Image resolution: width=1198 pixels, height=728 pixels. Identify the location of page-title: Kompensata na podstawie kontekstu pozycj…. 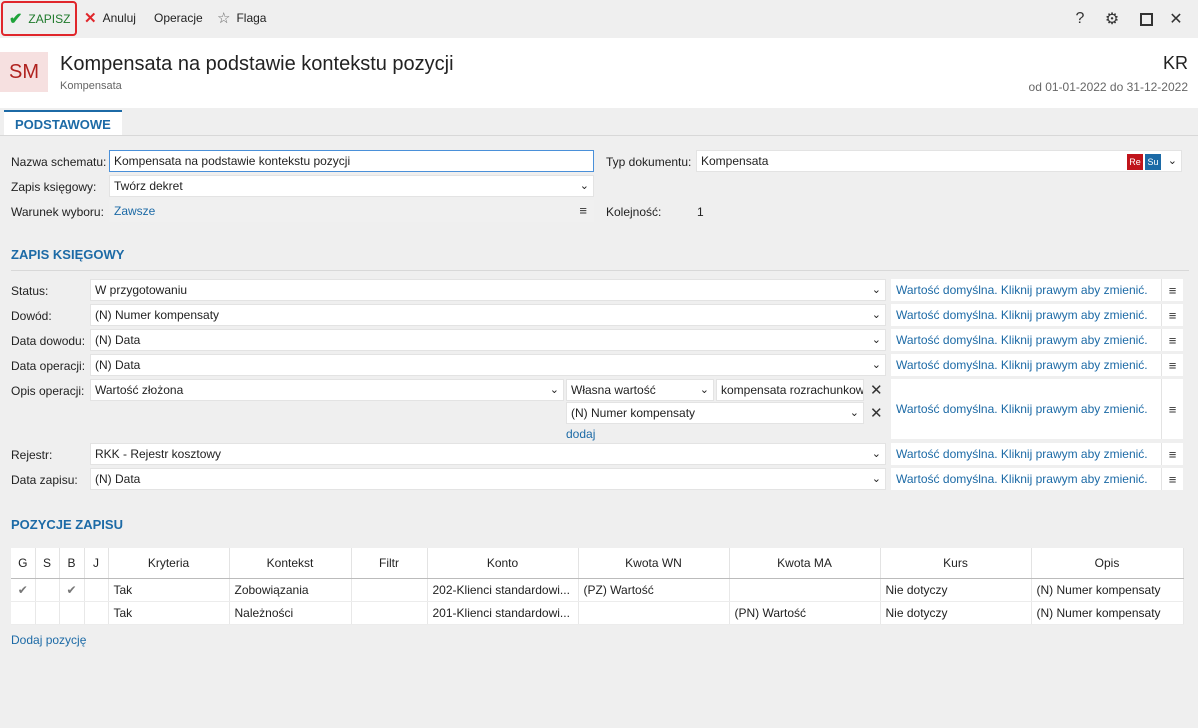
(257, 64).